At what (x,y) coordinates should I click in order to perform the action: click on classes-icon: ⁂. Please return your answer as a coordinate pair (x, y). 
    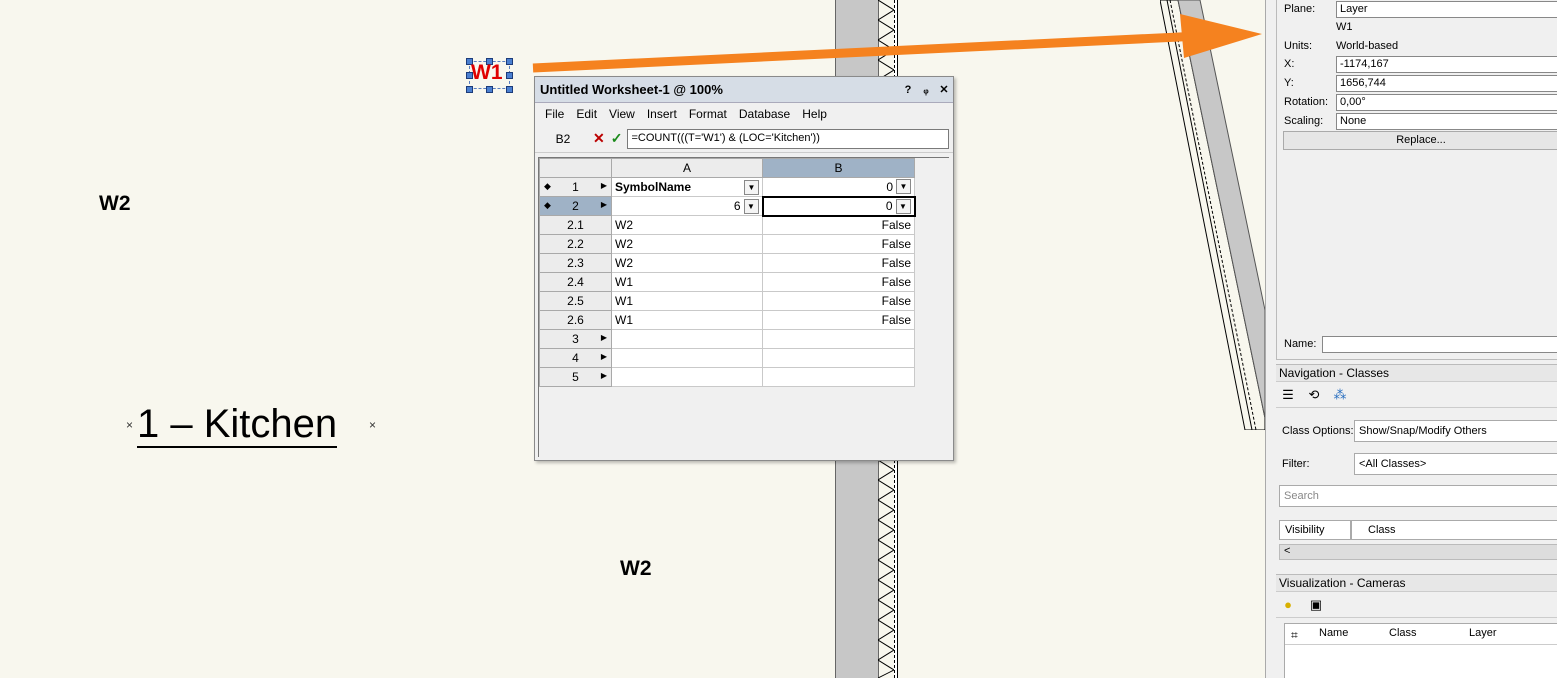
    Looking at the image, I should click on (1340, 395).